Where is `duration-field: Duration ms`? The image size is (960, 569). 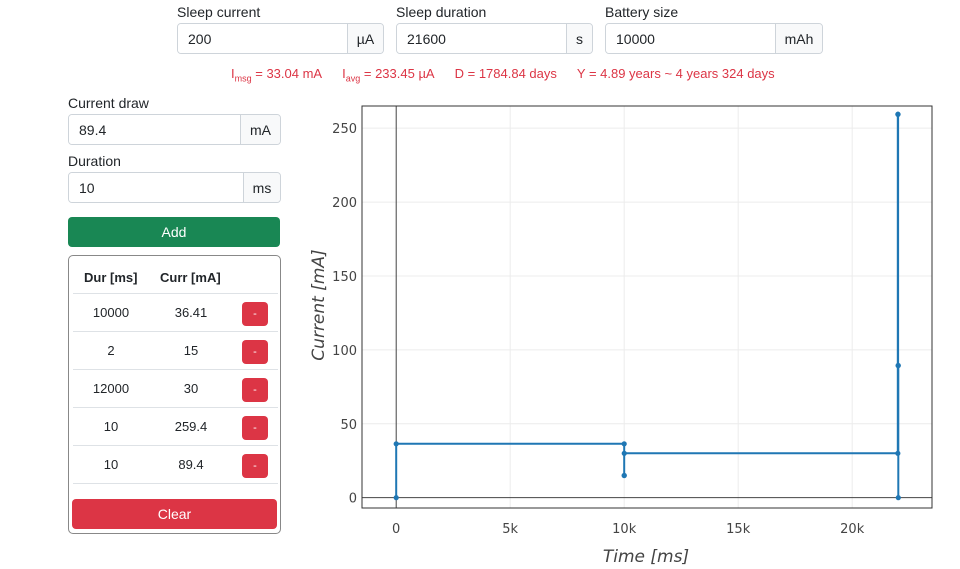 duration-field: Duration ms is located at coordinates (174, 177).